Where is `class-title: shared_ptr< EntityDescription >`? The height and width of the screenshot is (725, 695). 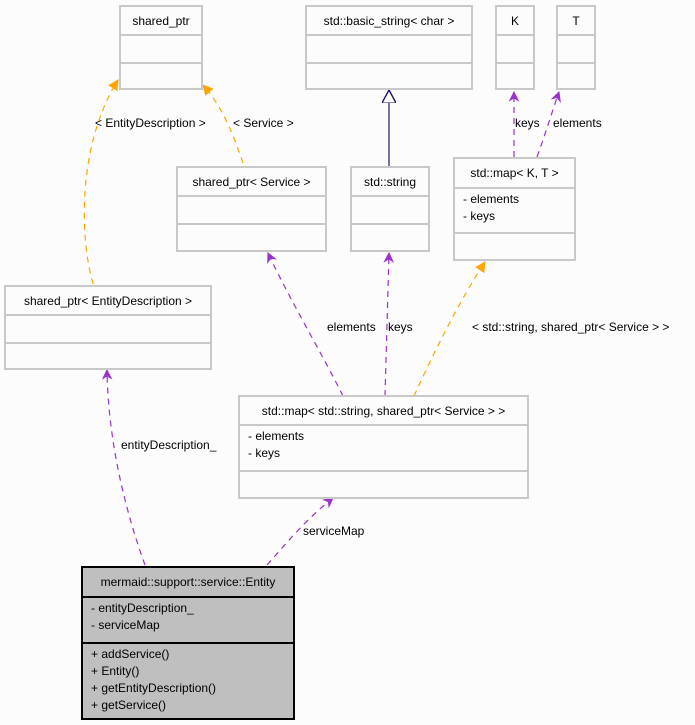
class-title: shared_ptr< EntityDescription > is located at coordinates (108, 300).